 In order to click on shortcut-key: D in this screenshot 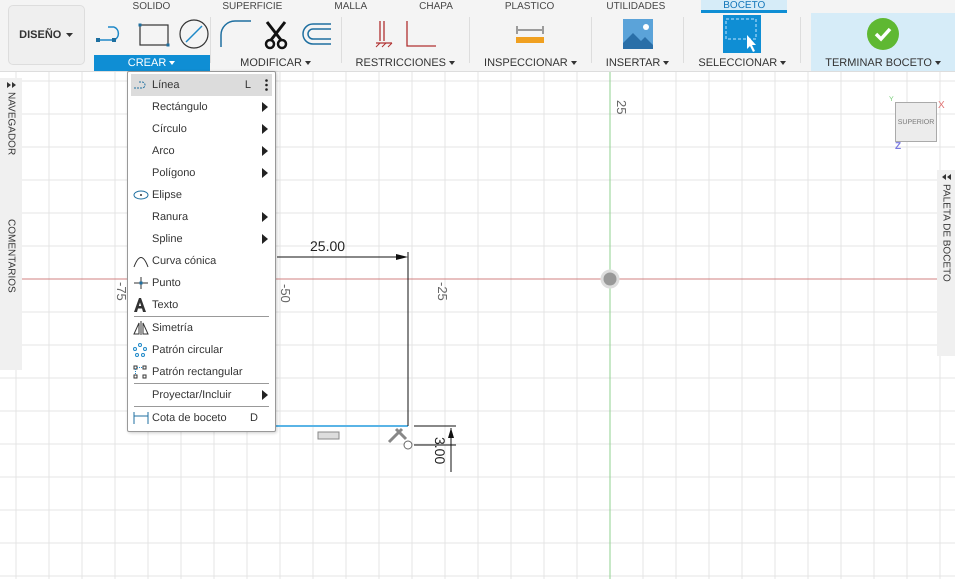, I will do `click(254, 418)`.